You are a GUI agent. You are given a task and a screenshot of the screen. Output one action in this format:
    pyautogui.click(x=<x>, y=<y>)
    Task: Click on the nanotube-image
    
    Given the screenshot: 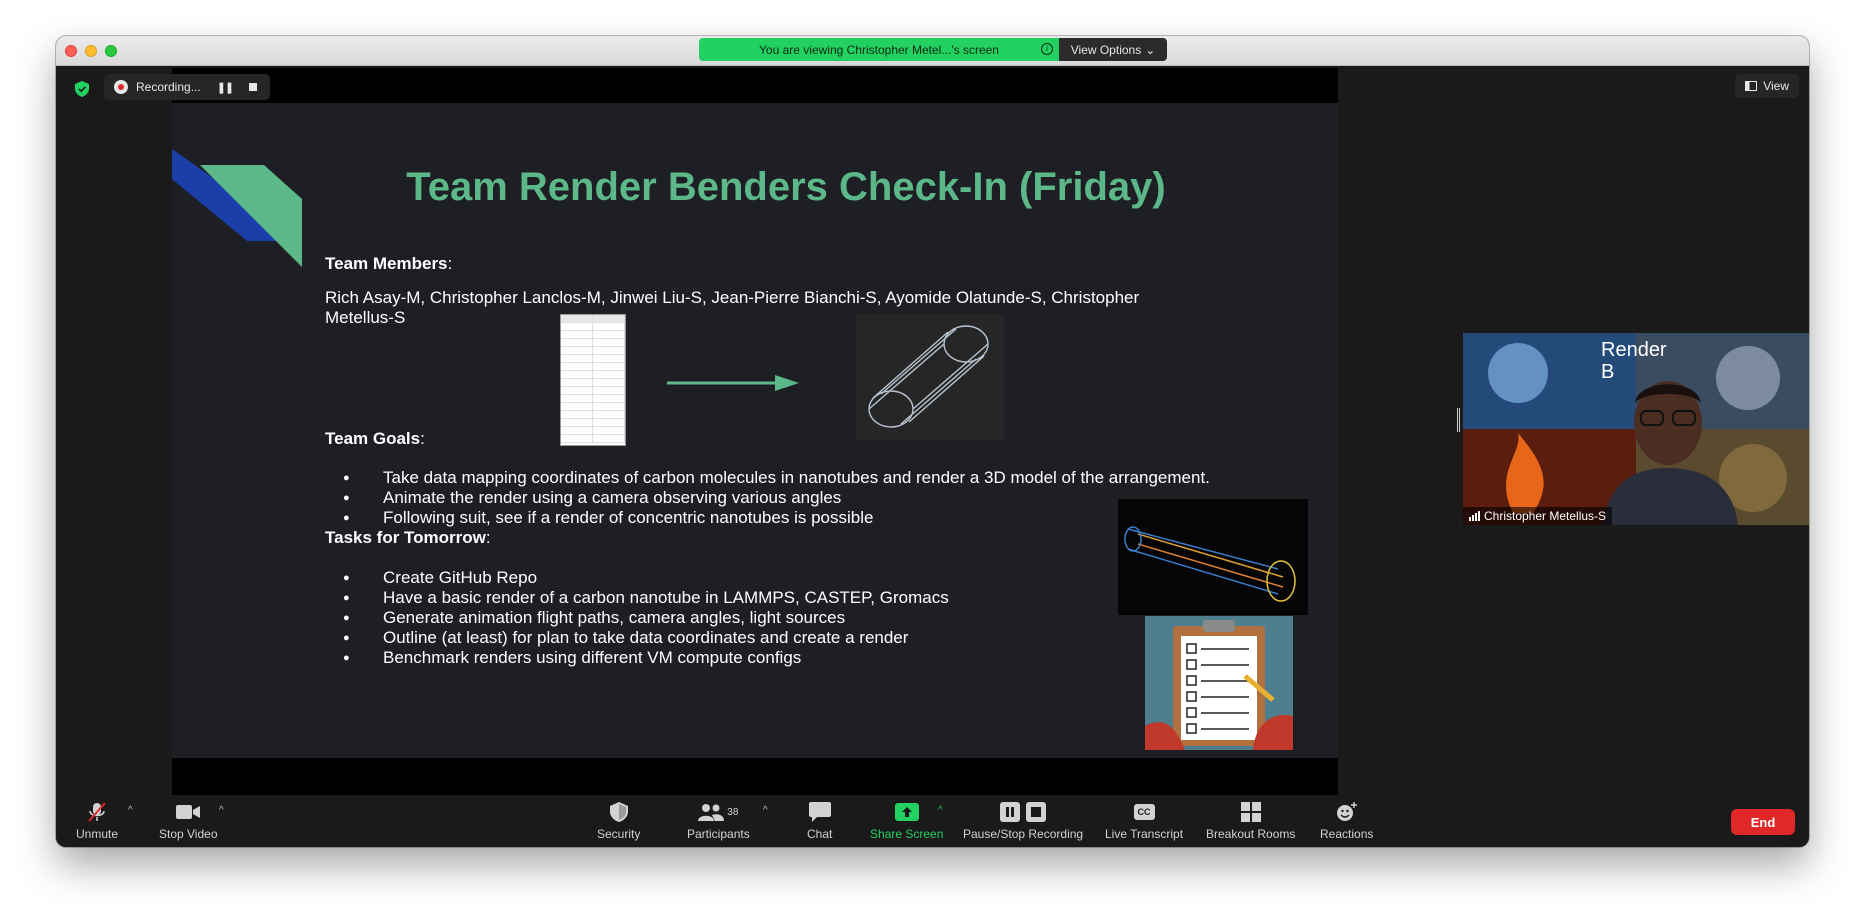 What is the action you would take?
    pyautogui.click(x=930, y=377)
    